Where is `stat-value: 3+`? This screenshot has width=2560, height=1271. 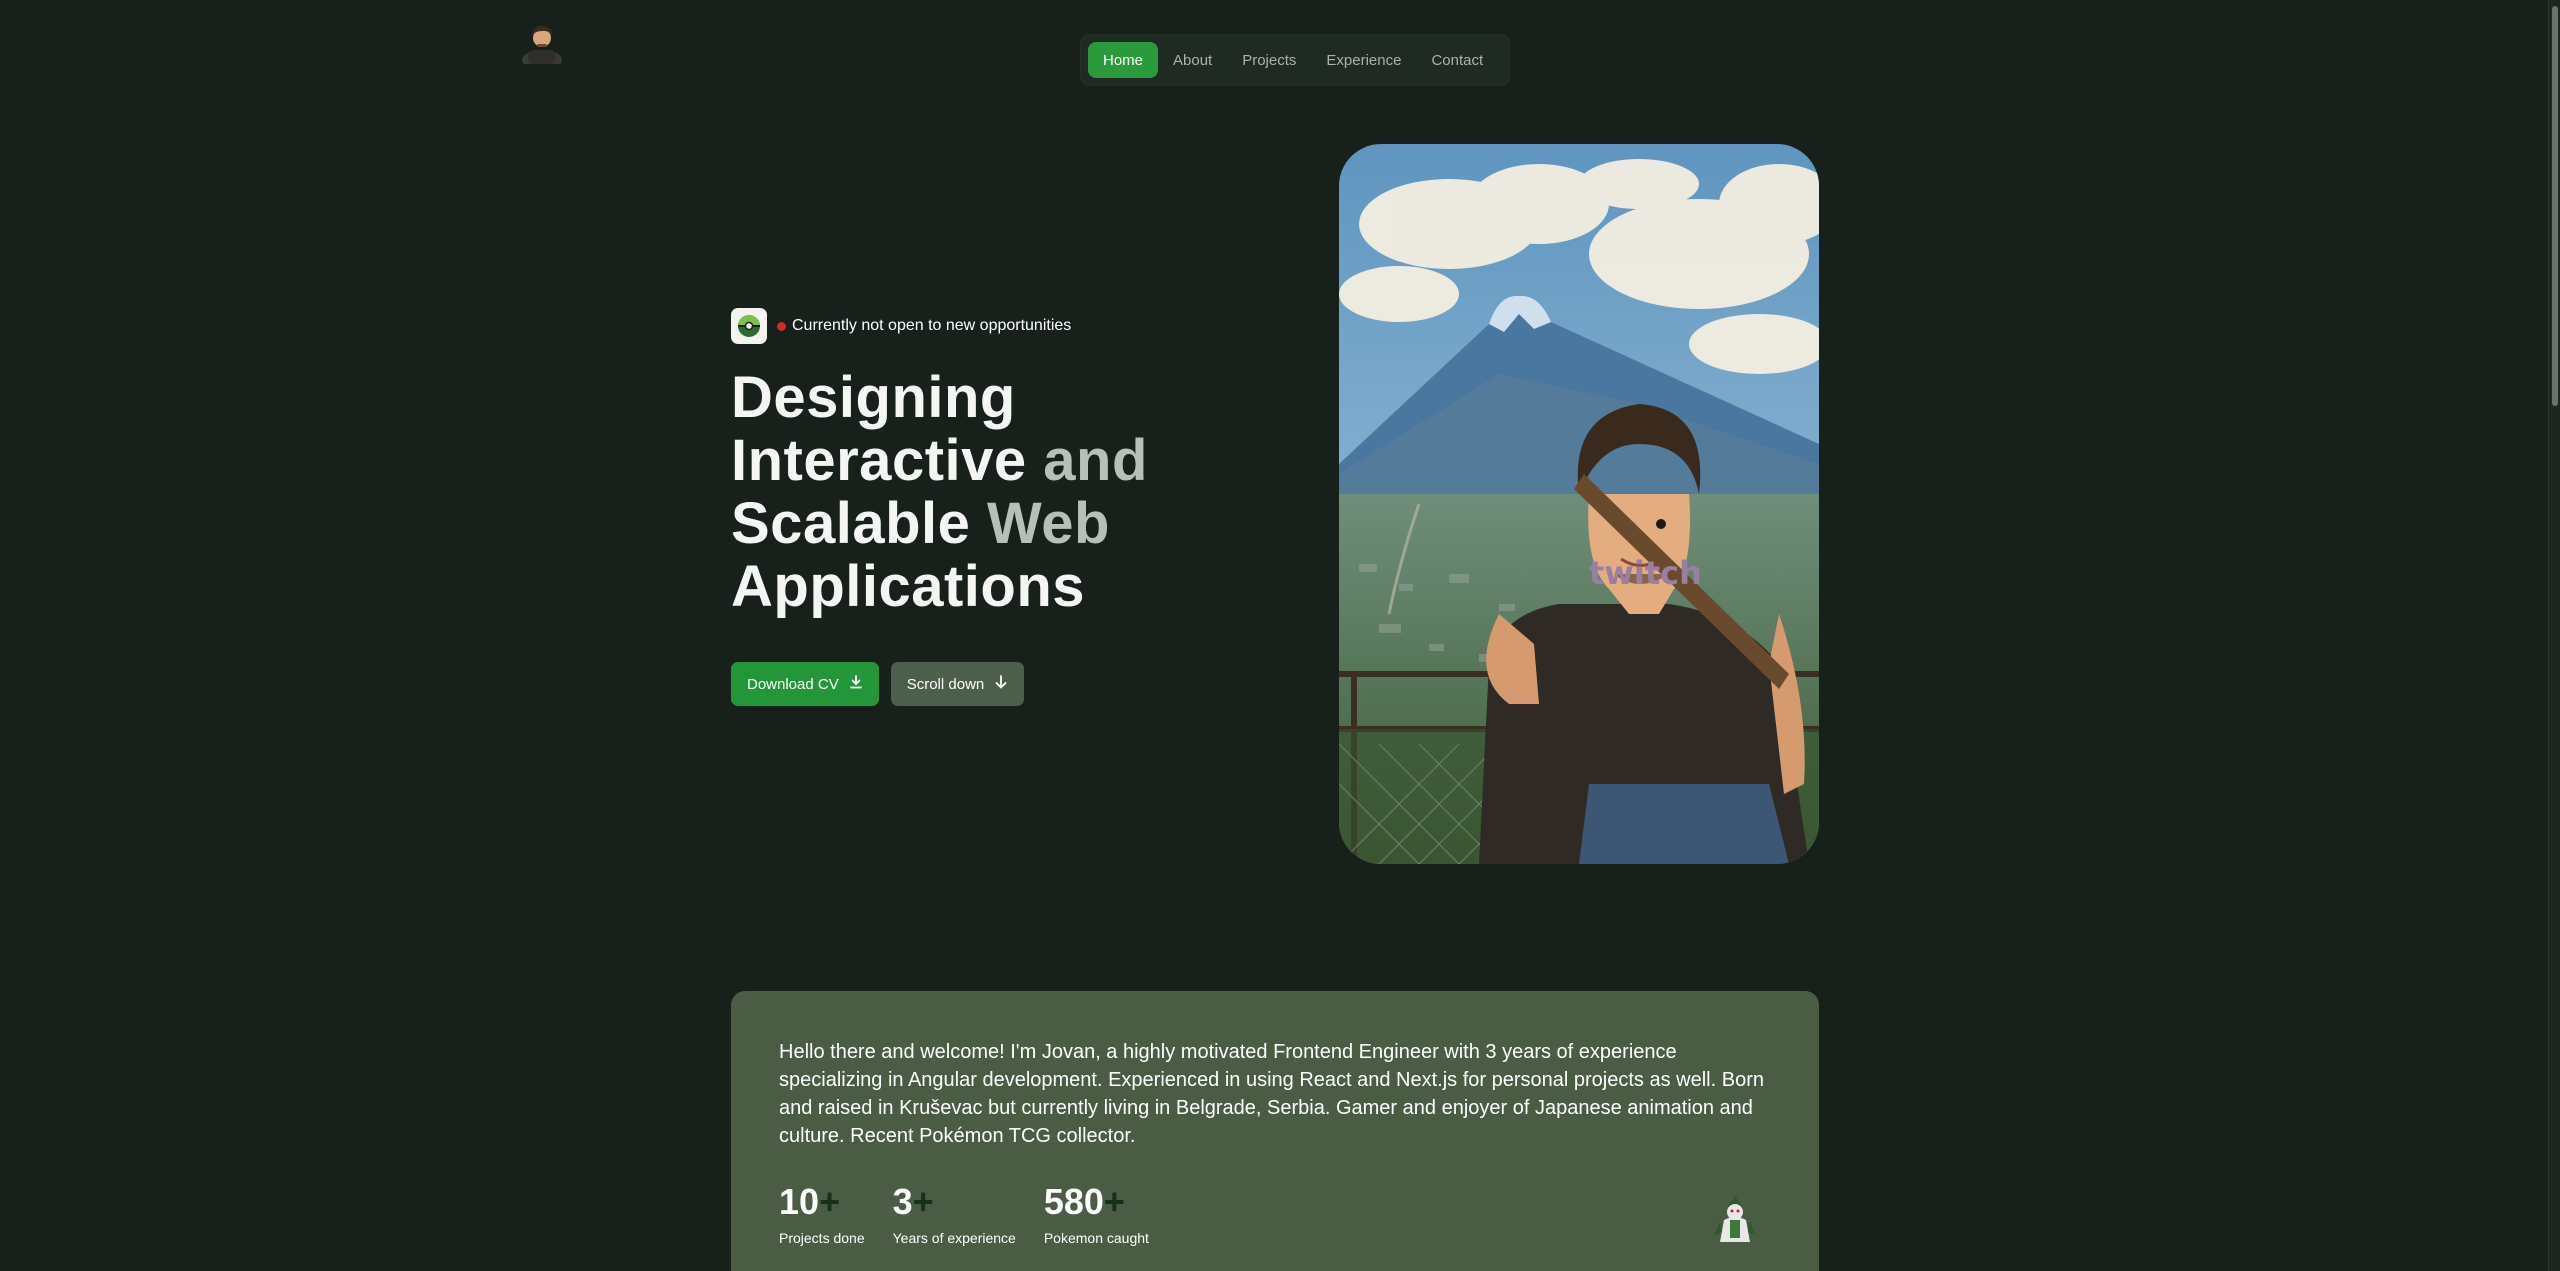
stat-value: 3+ is located at coordinates (913, 1201).